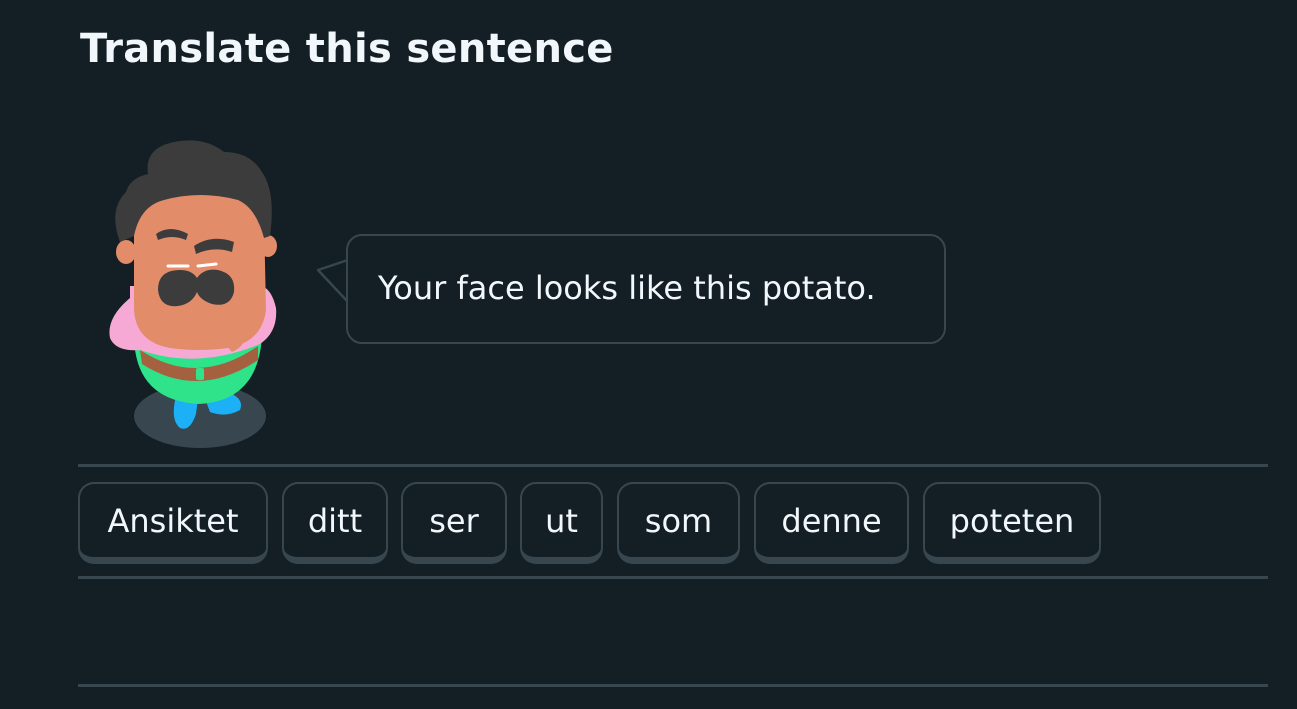  Describe the element at coordinates (627, 288) in the screenshot. I see `prompt-sentence: Your face looks like this potato.` at that location.